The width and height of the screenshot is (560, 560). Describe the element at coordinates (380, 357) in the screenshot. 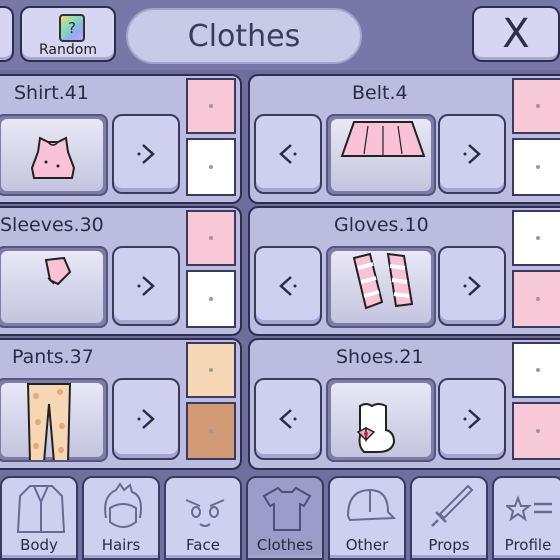

I see `shoes-label: Shoes.21` at that location.